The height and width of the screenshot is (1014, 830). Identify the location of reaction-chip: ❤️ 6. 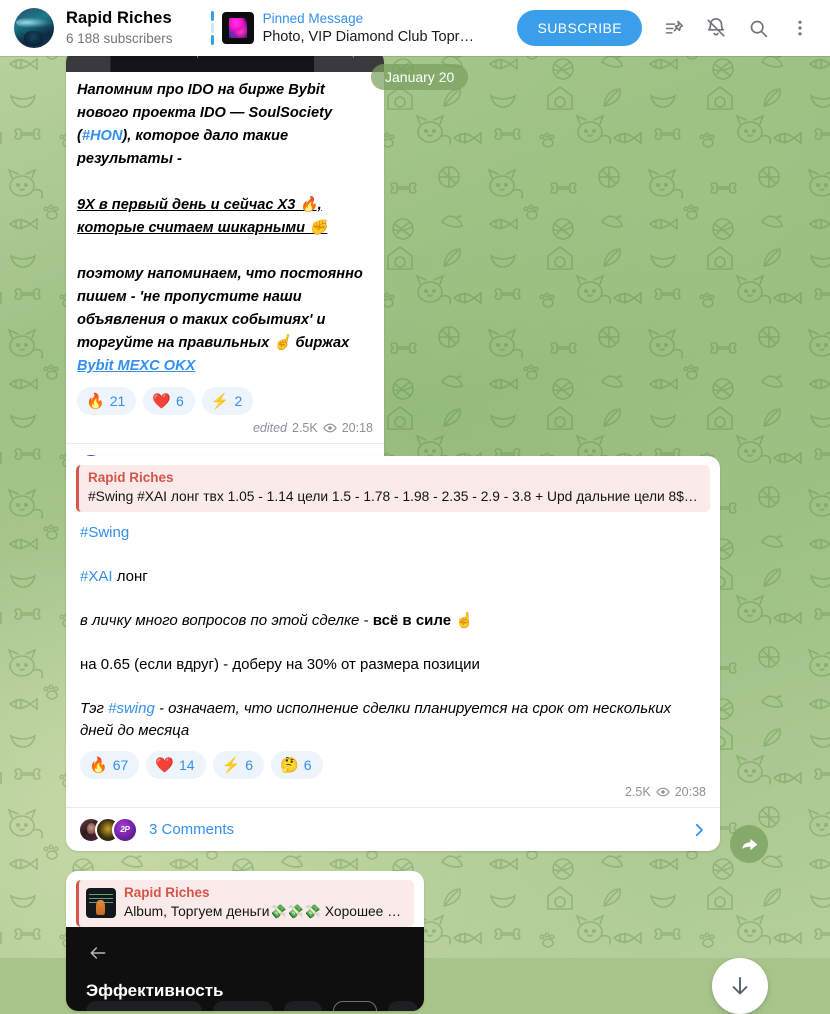
(168, 401).